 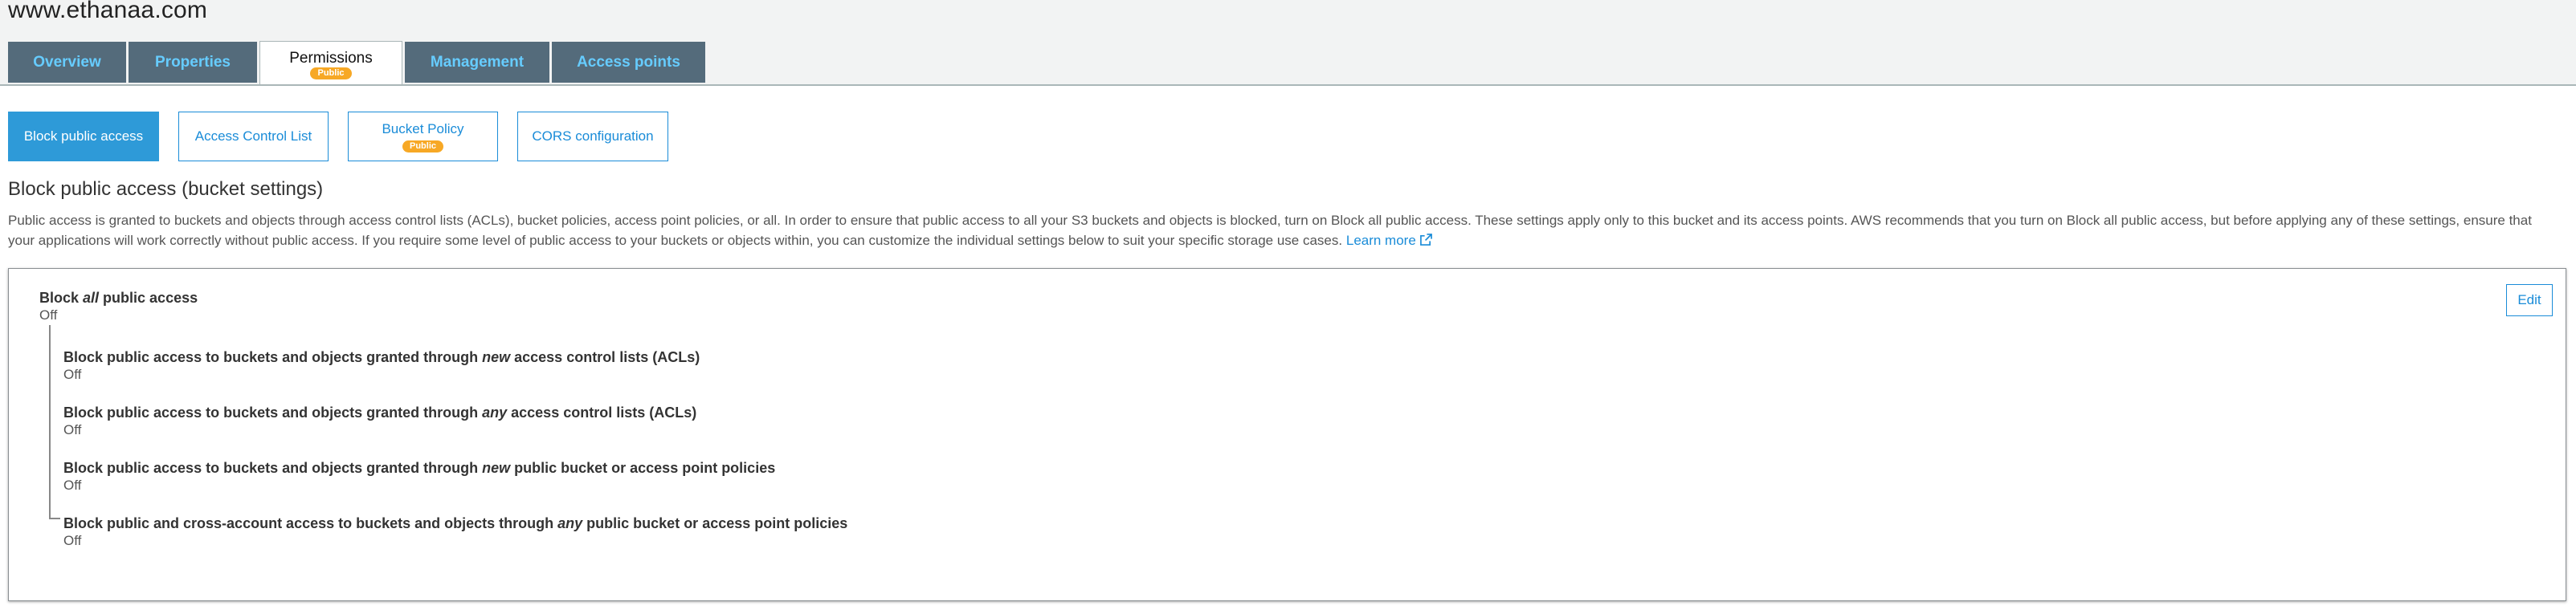 What do you see at coordinates (166, 189) in the screenshot?
I see `section-title: Block public access (bucket settings)` at bounding box center [166, 189].